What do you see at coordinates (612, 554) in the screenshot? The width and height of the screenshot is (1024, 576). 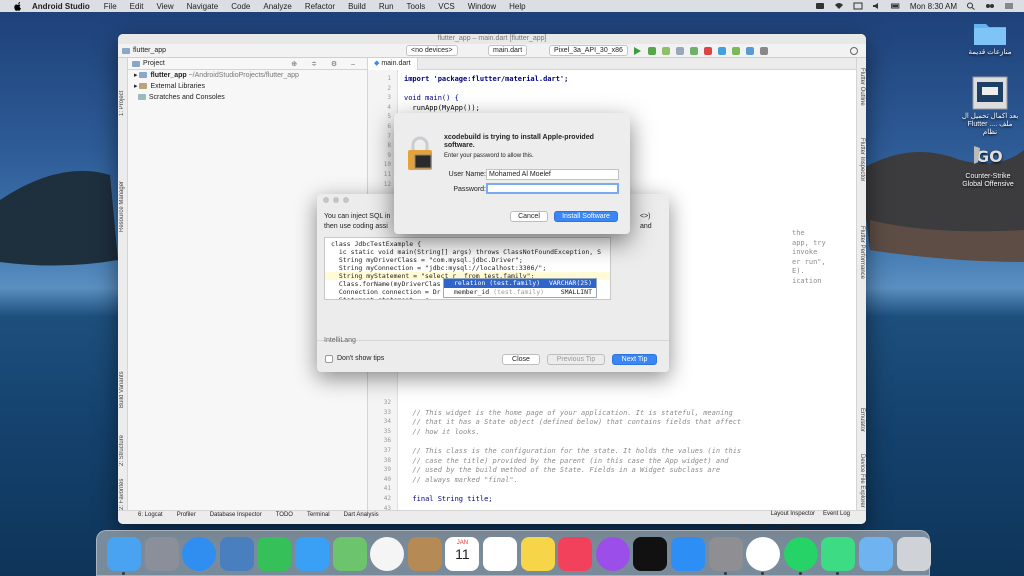 I see `podcasts-icon` at bounding box center [612, 554].